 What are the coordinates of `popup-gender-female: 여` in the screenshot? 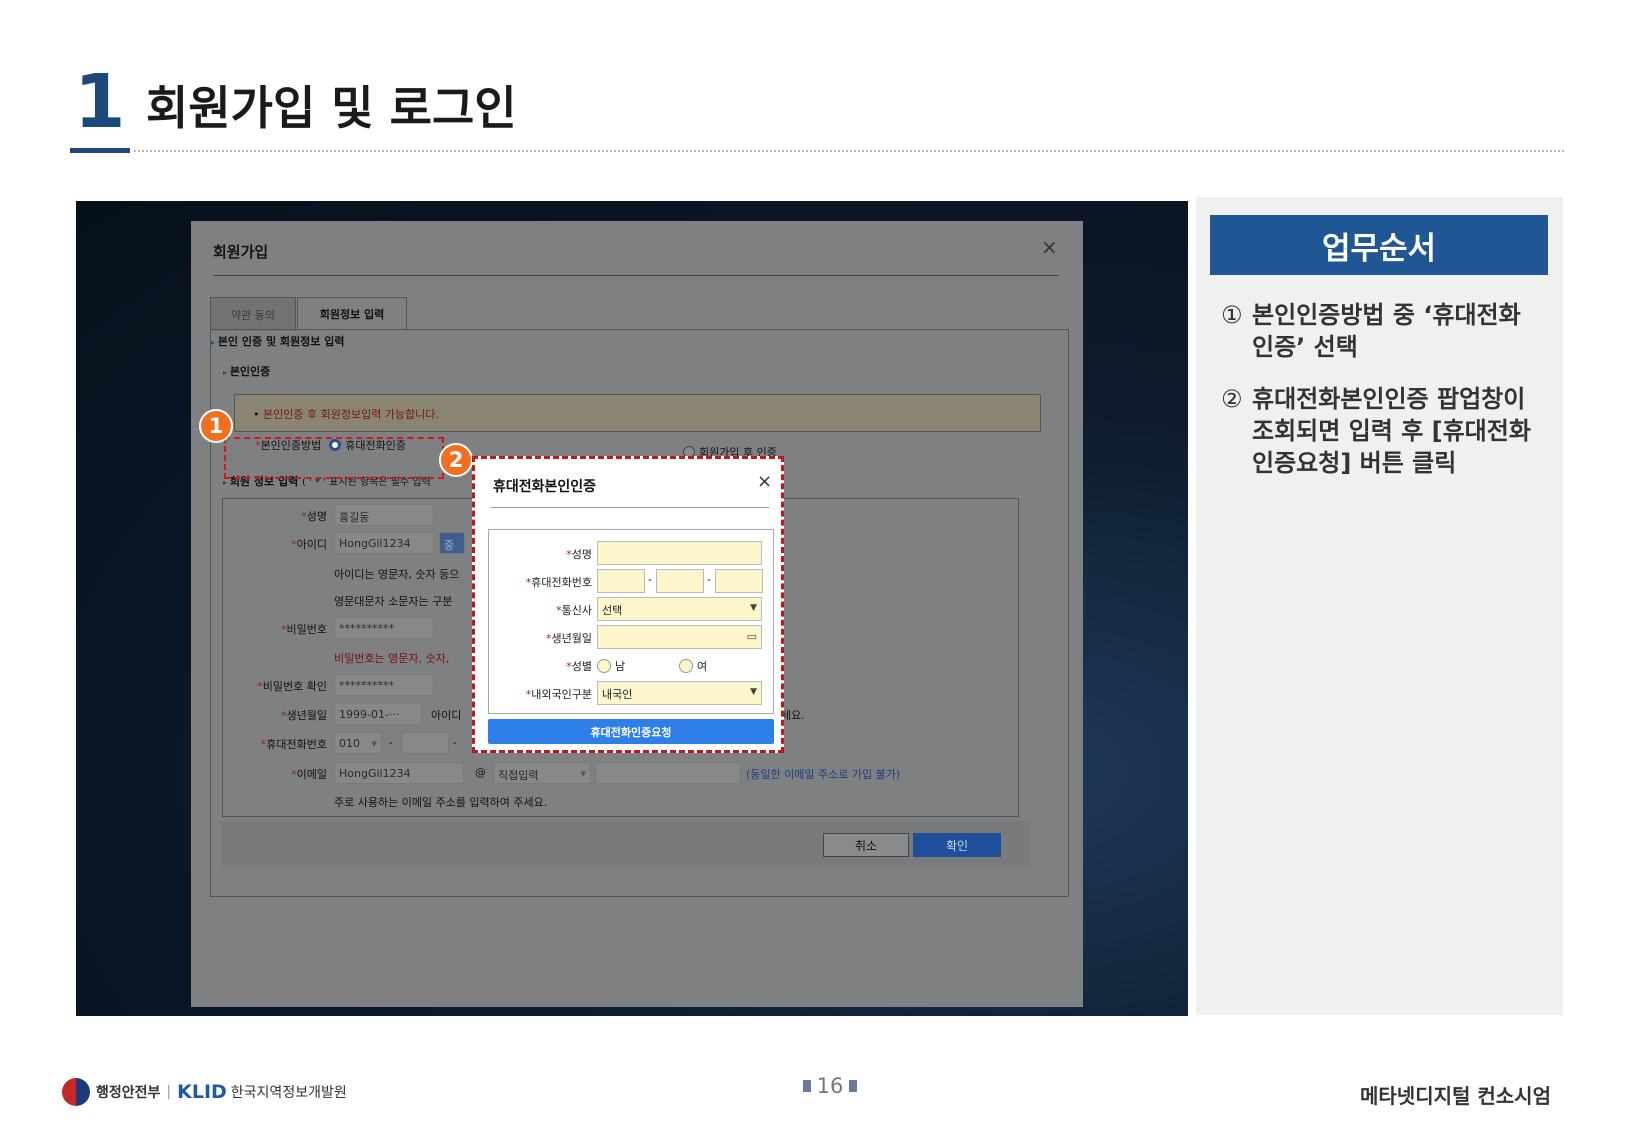 It's located at (693, 666).